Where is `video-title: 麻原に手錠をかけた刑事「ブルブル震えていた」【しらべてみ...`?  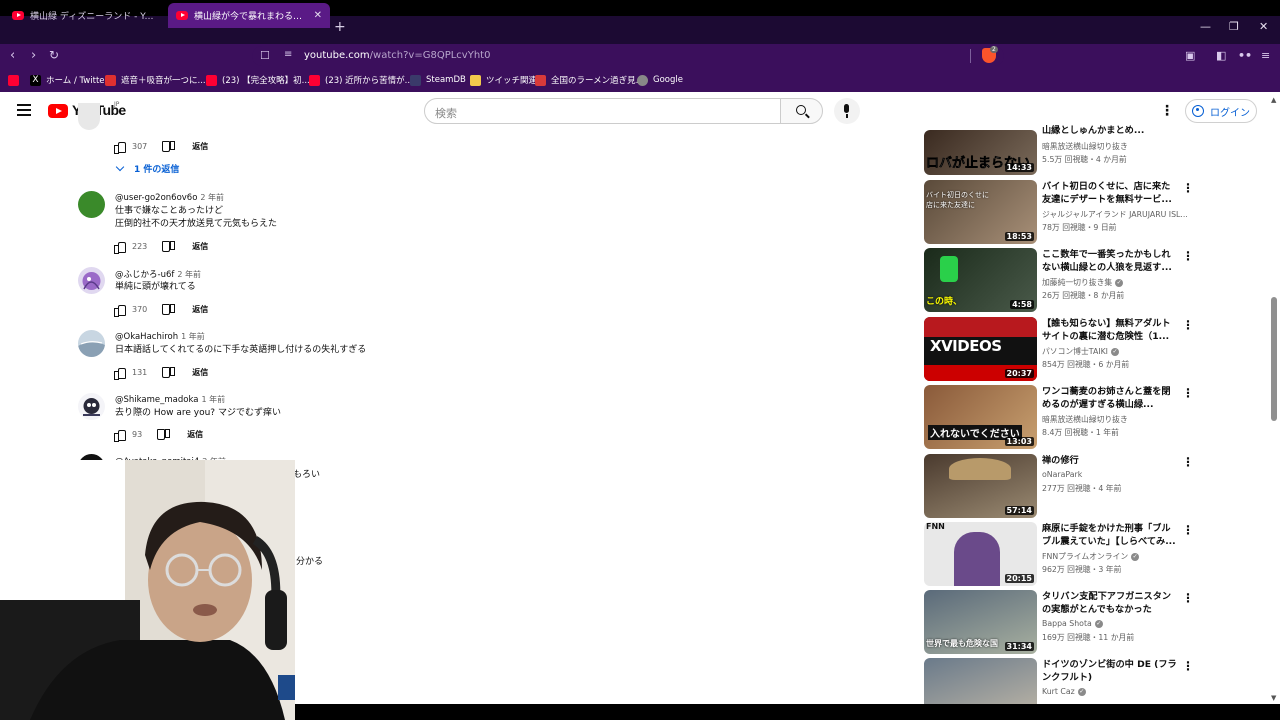 video-title: 麻原に手錠をかけた刑事「ブルブル震えていた」【しらべてみ... is located at coordinates (1110, 535).